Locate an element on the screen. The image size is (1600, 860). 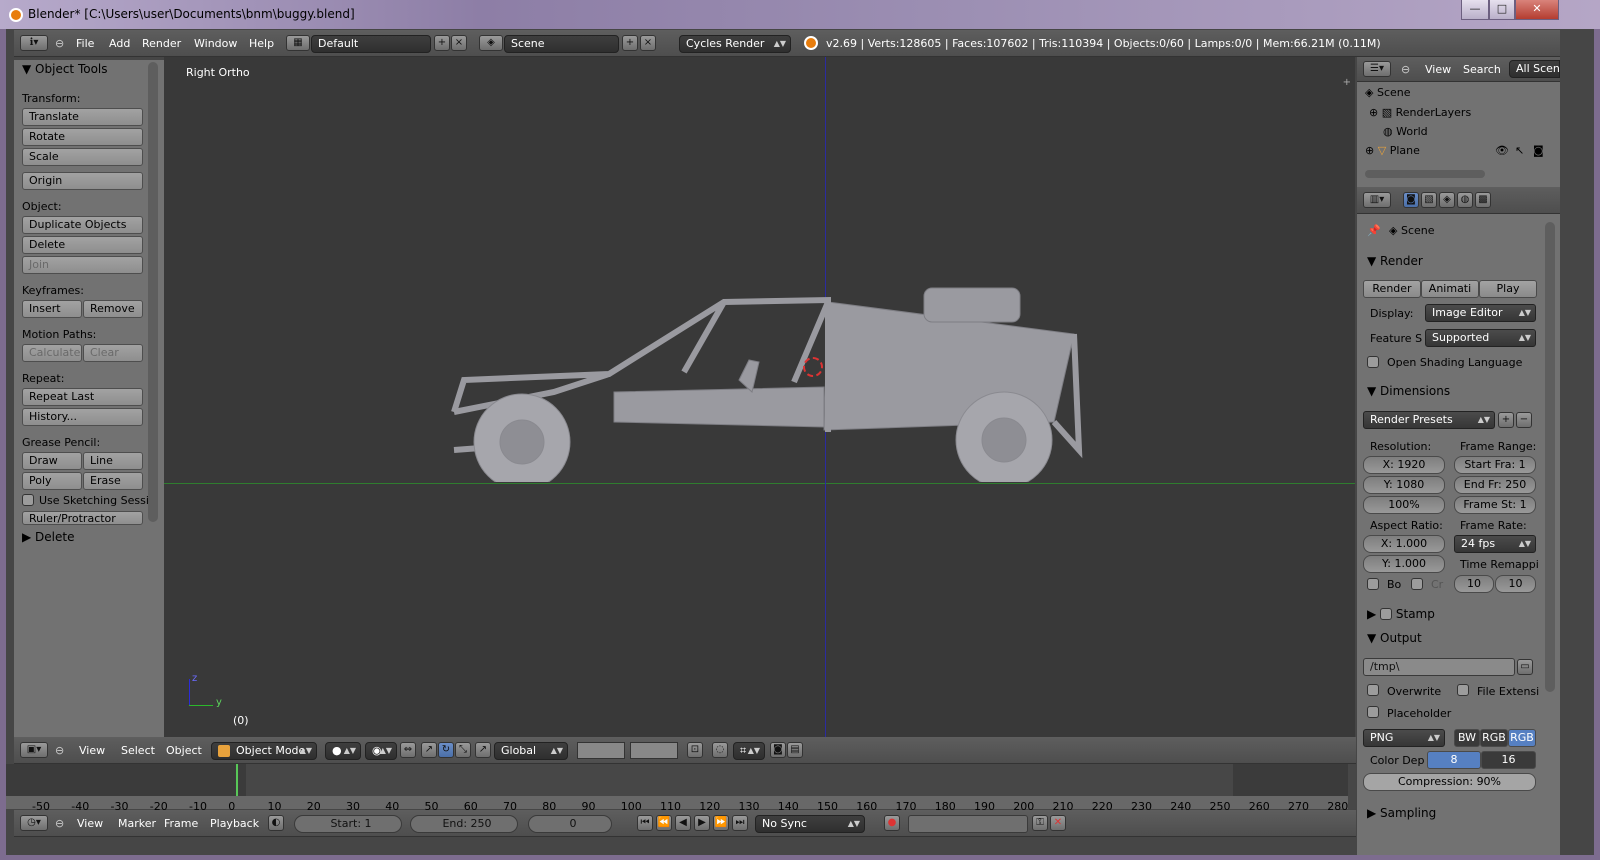
screen-layout-select: Default is located at coordinates (371, 44).